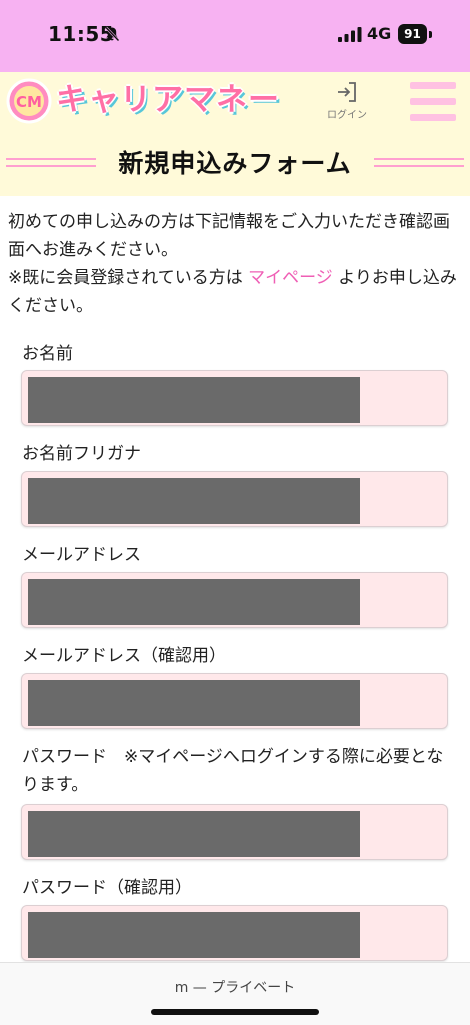  I want to click on password-input, so click(234, 832).